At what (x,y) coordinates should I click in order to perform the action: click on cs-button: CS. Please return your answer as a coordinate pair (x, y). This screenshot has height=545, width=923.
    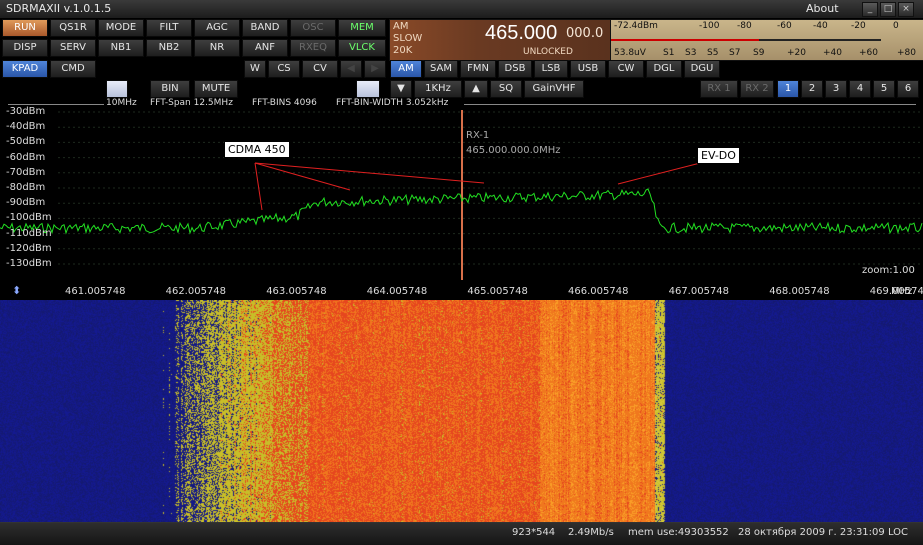
    Looking at the image, I should click on (284, 69).